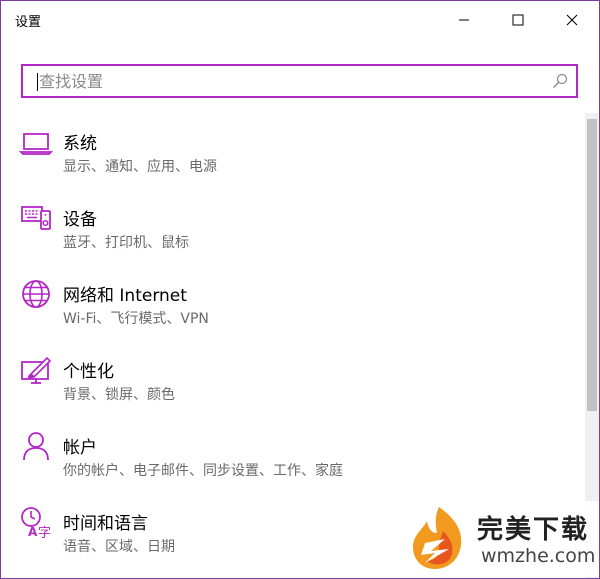  I want to click on item-description: Wi-Fi、飞行模式、VPN, so click(136, 319).